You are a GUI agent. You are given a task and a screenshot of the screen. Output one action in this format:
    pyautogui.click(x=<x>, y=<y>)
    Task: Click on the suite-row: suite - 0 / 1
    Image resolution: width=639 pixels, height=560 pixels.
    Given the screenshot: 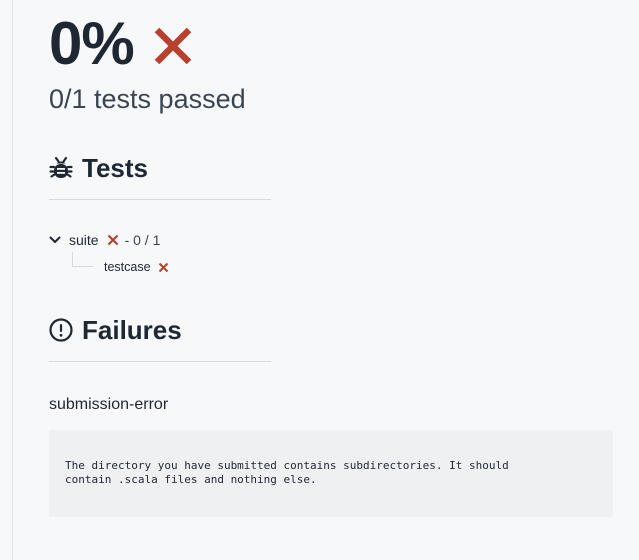 What is the action you would take?
    pyautogui.click(x=104, y=240)
    